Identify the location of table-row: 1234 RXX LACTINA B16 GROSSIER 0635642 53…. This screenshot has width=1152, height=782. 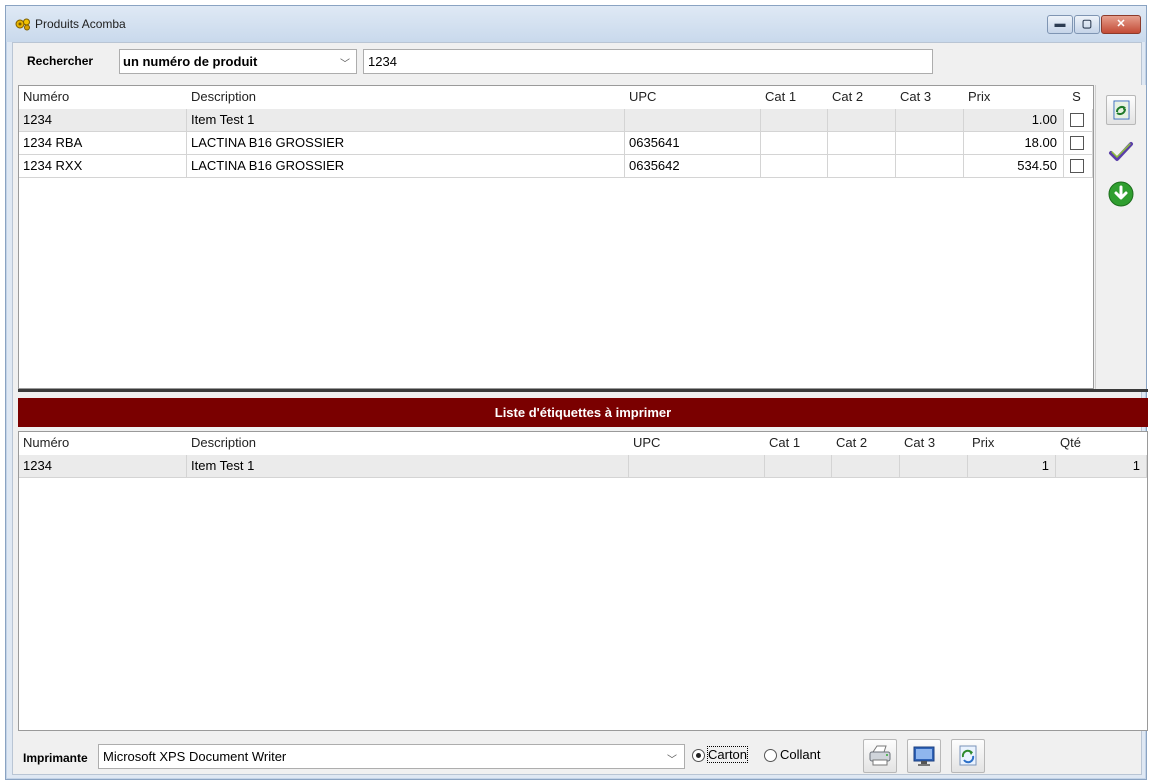
(556, 166).